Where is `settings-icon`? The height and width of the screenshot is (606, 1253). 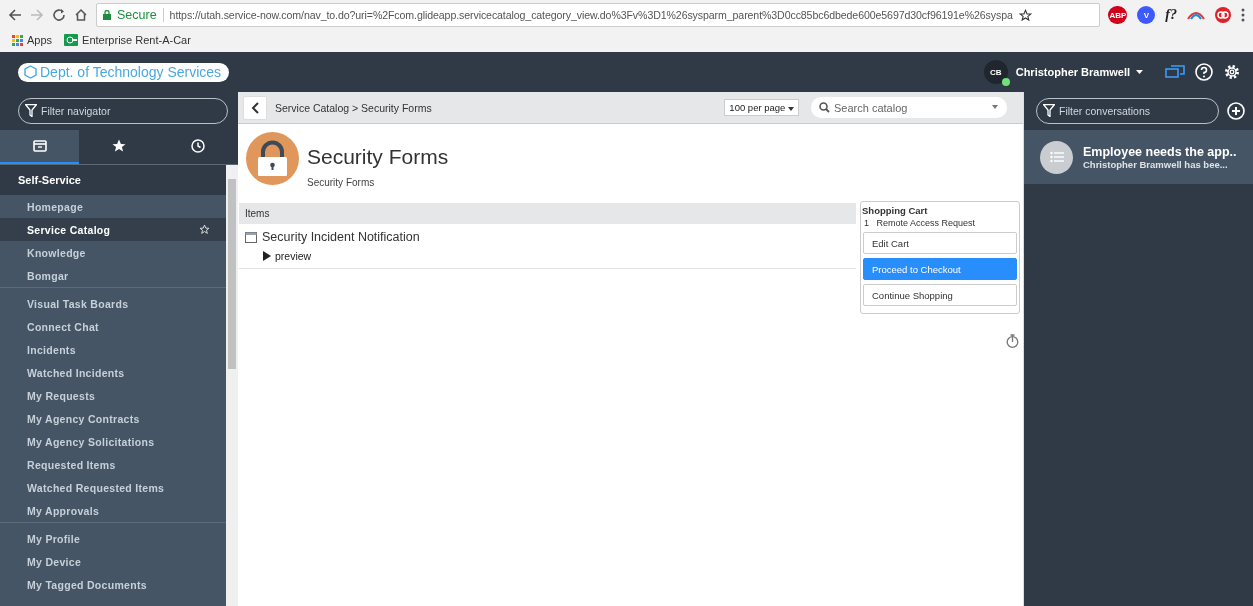
settings-icon is located at coordinates (1232, 72).